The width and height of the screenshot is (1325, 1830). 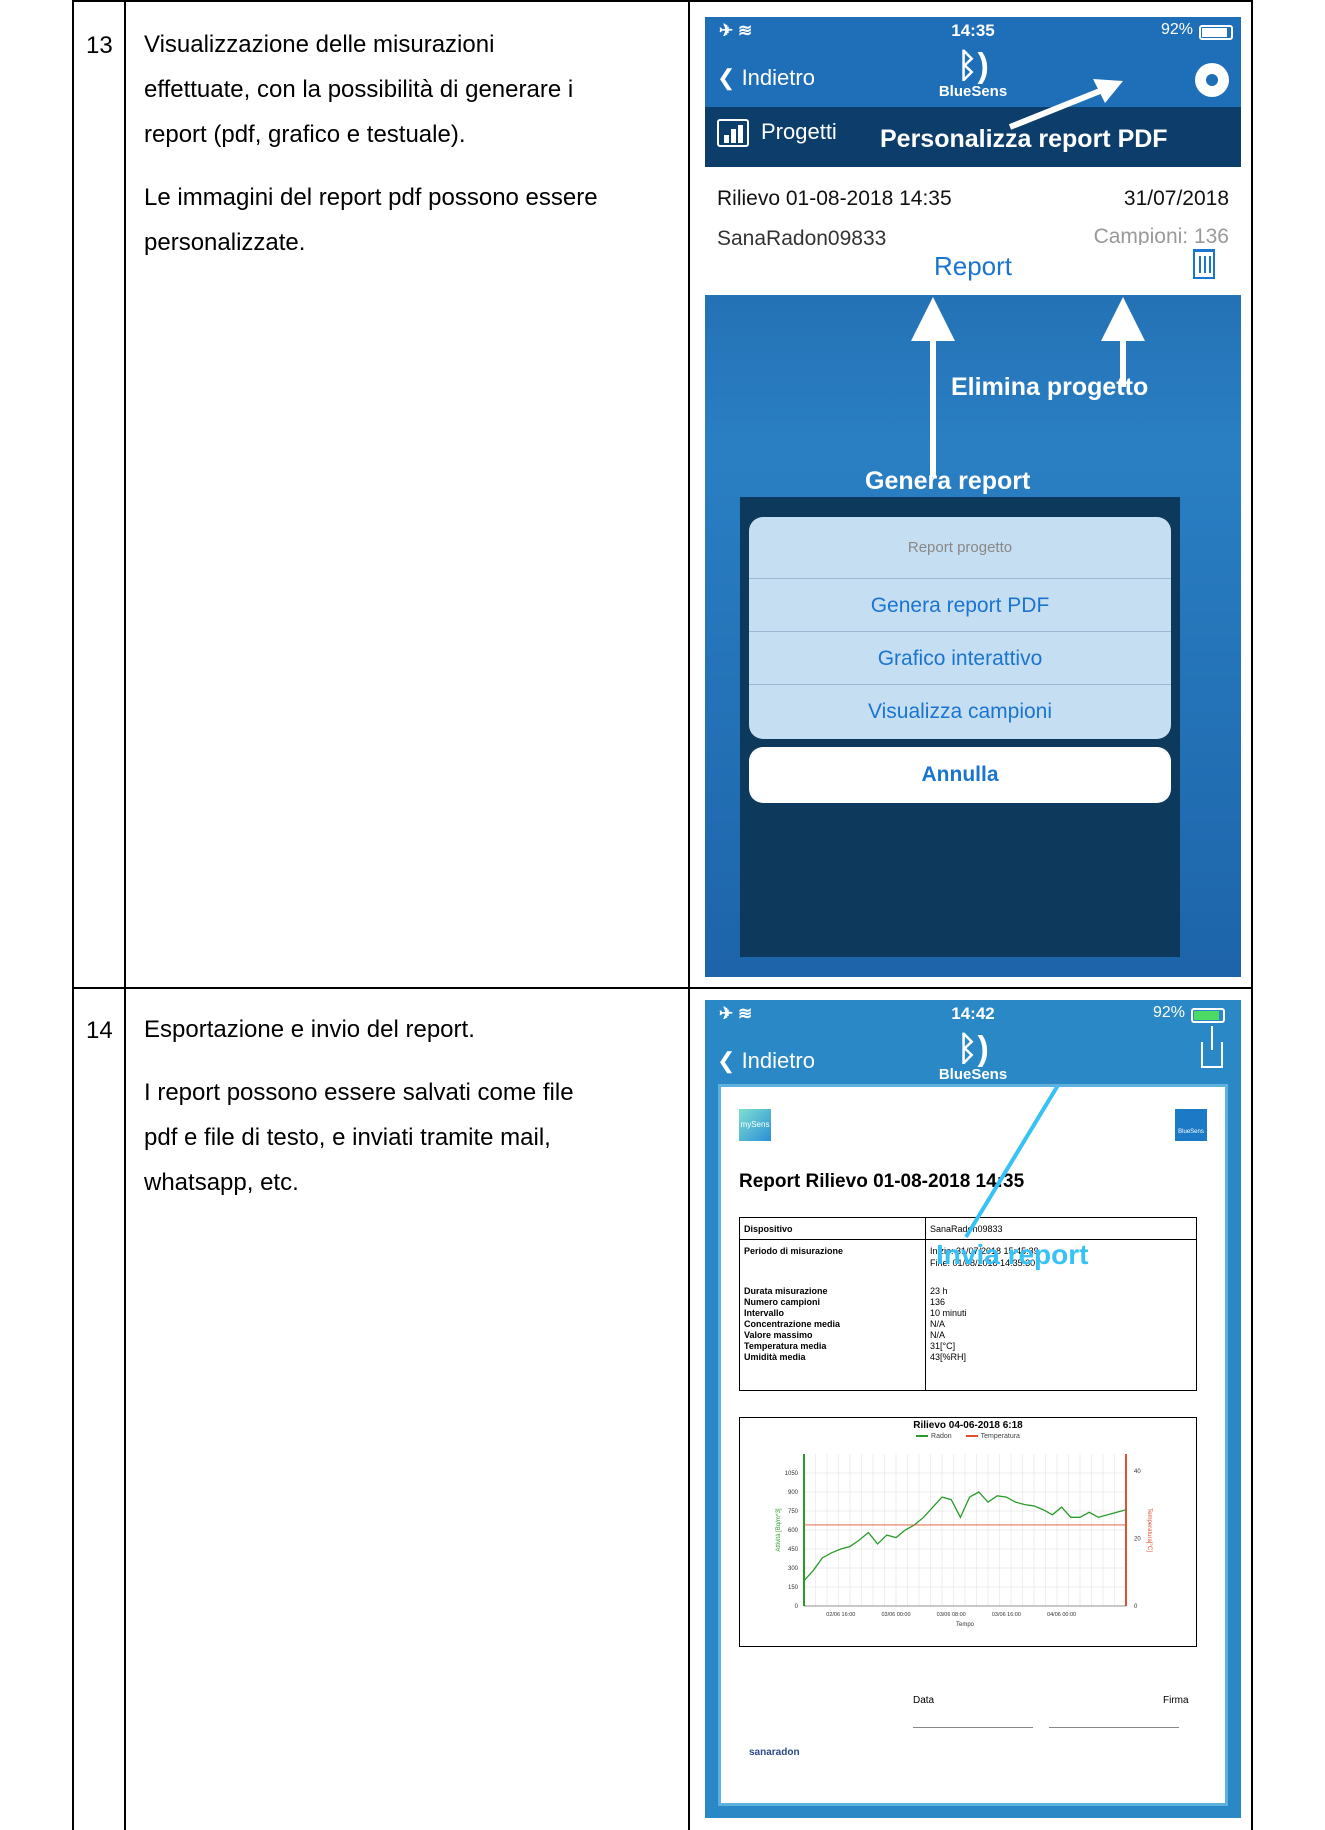 I want to click on y-tick-label: 750, so click(x=793, y=1512).